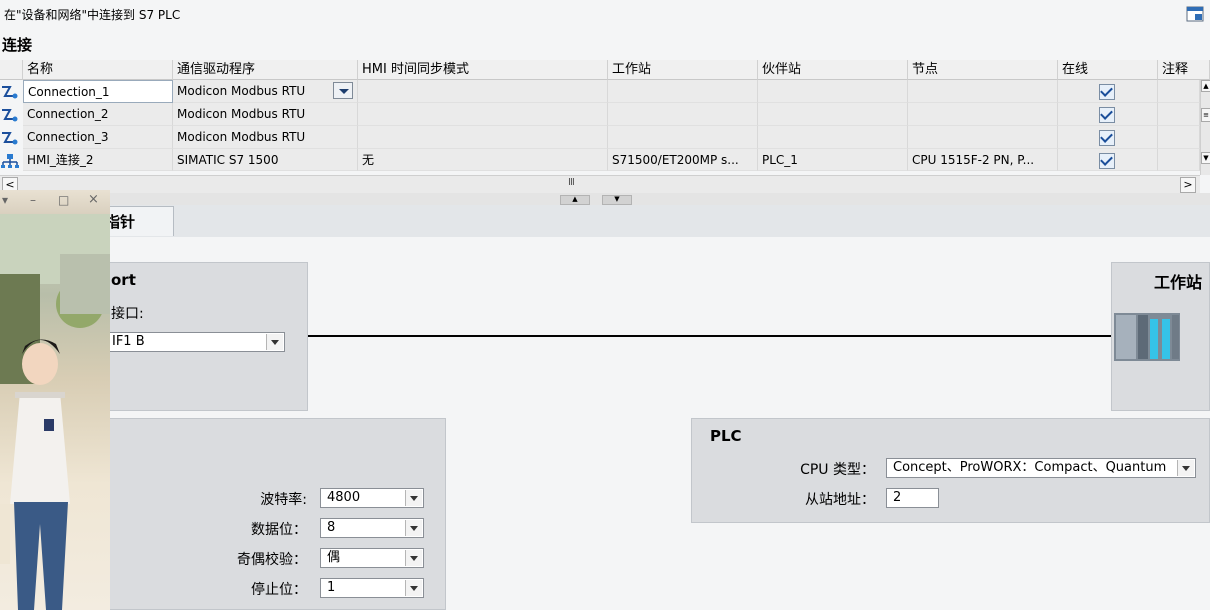  I want to click on data-bits-select: 8, so click(372, 528).